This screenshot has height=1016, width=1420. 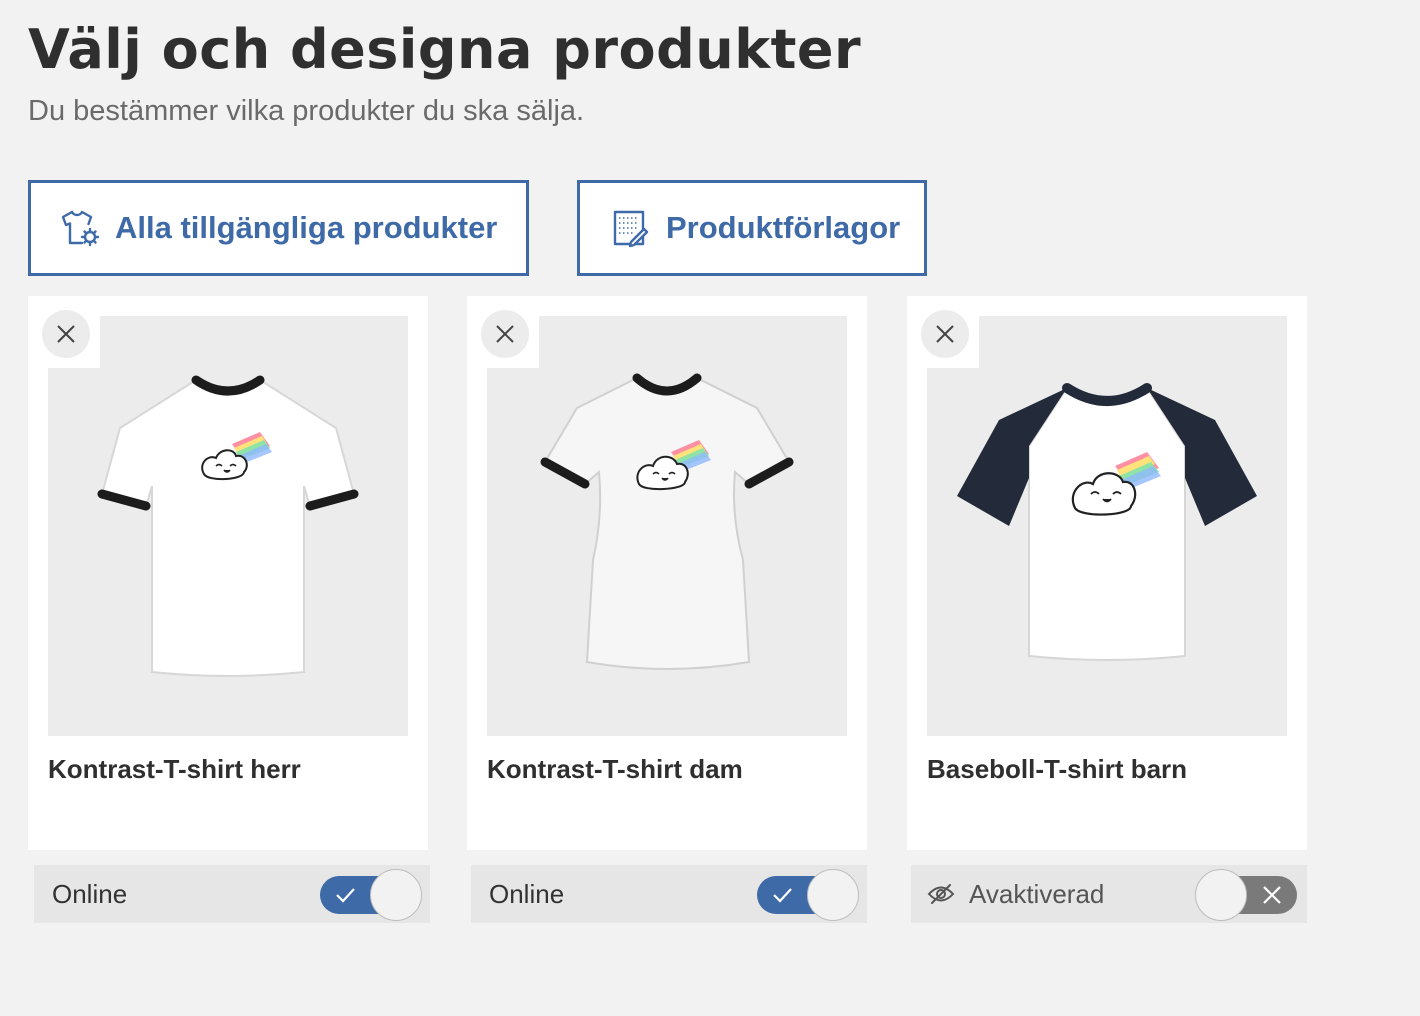 What do you see at coordinates (615, 769) in the screenshot?
I see `product-name: Kontrast-T-shirt dam` at bounding box center [615, 769].